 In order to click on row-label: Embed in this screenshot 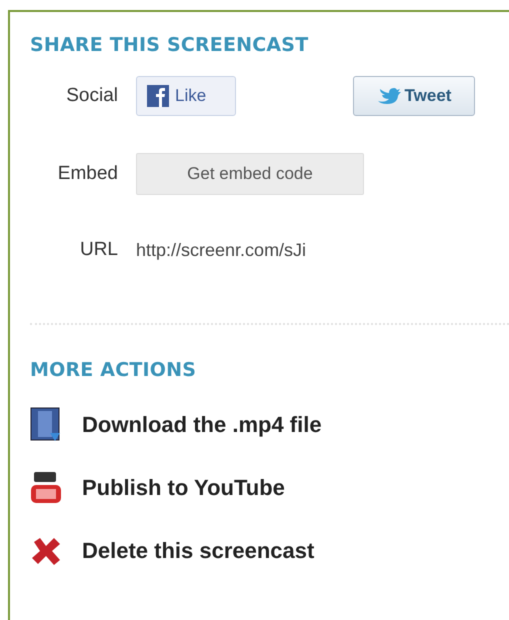, I will do `click(87, 174)`.